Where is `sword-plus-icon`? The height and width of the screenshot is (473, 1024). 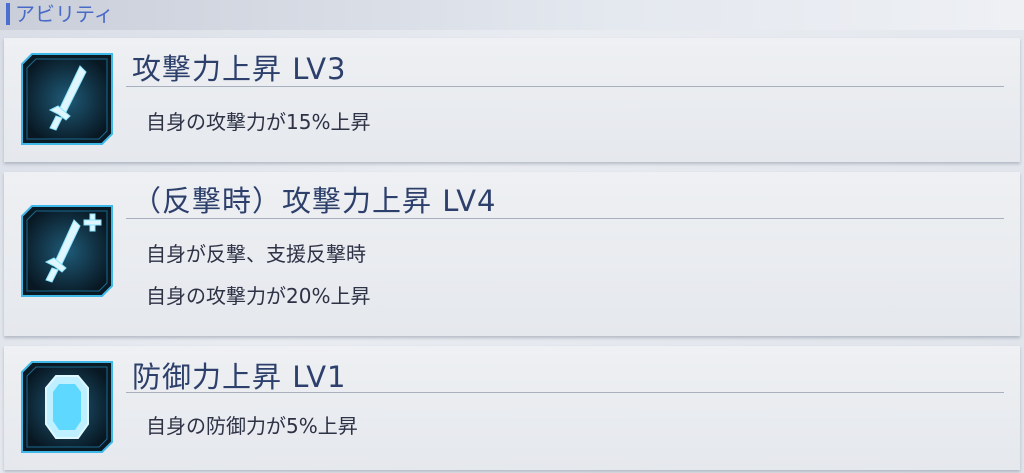
sword-plus-icon is located at coordinates (67, 251).